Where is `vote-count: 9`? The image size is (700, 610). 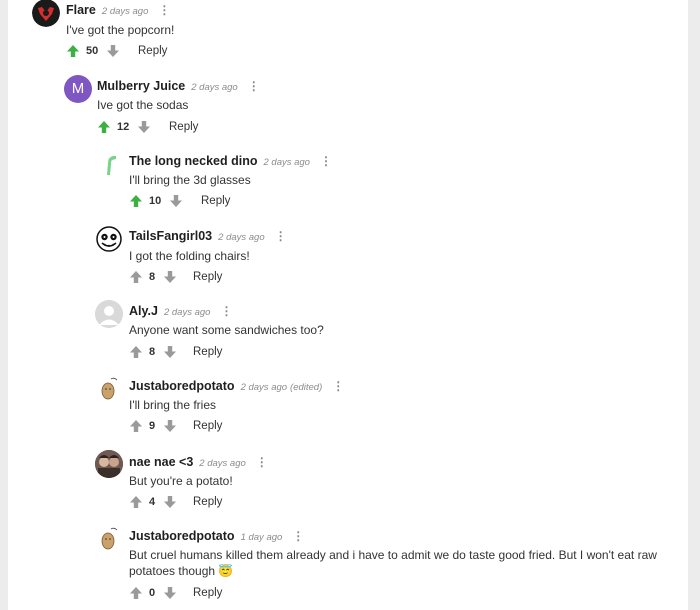
vote-count: 9 is located at coordinates (152, 426).